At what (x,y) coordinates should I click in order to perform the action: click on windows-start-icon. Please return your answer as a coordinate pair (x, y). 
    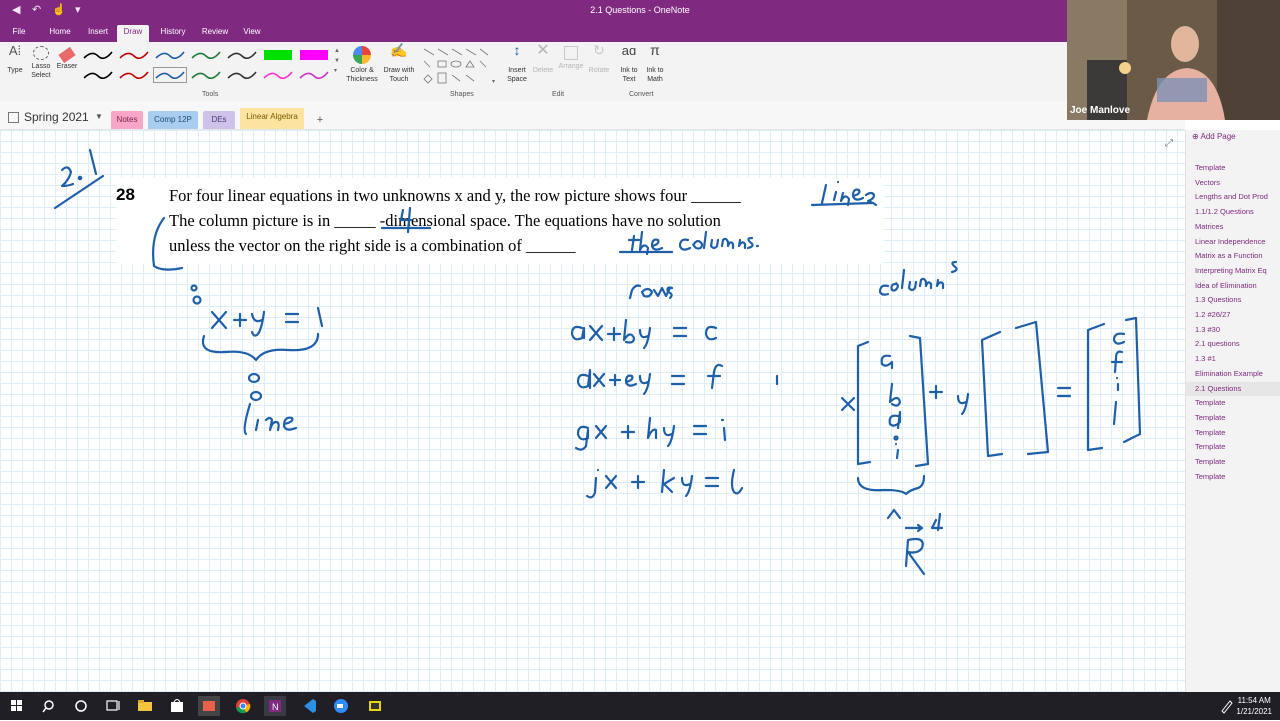
    Looking at the image, I should click on (17, 706).